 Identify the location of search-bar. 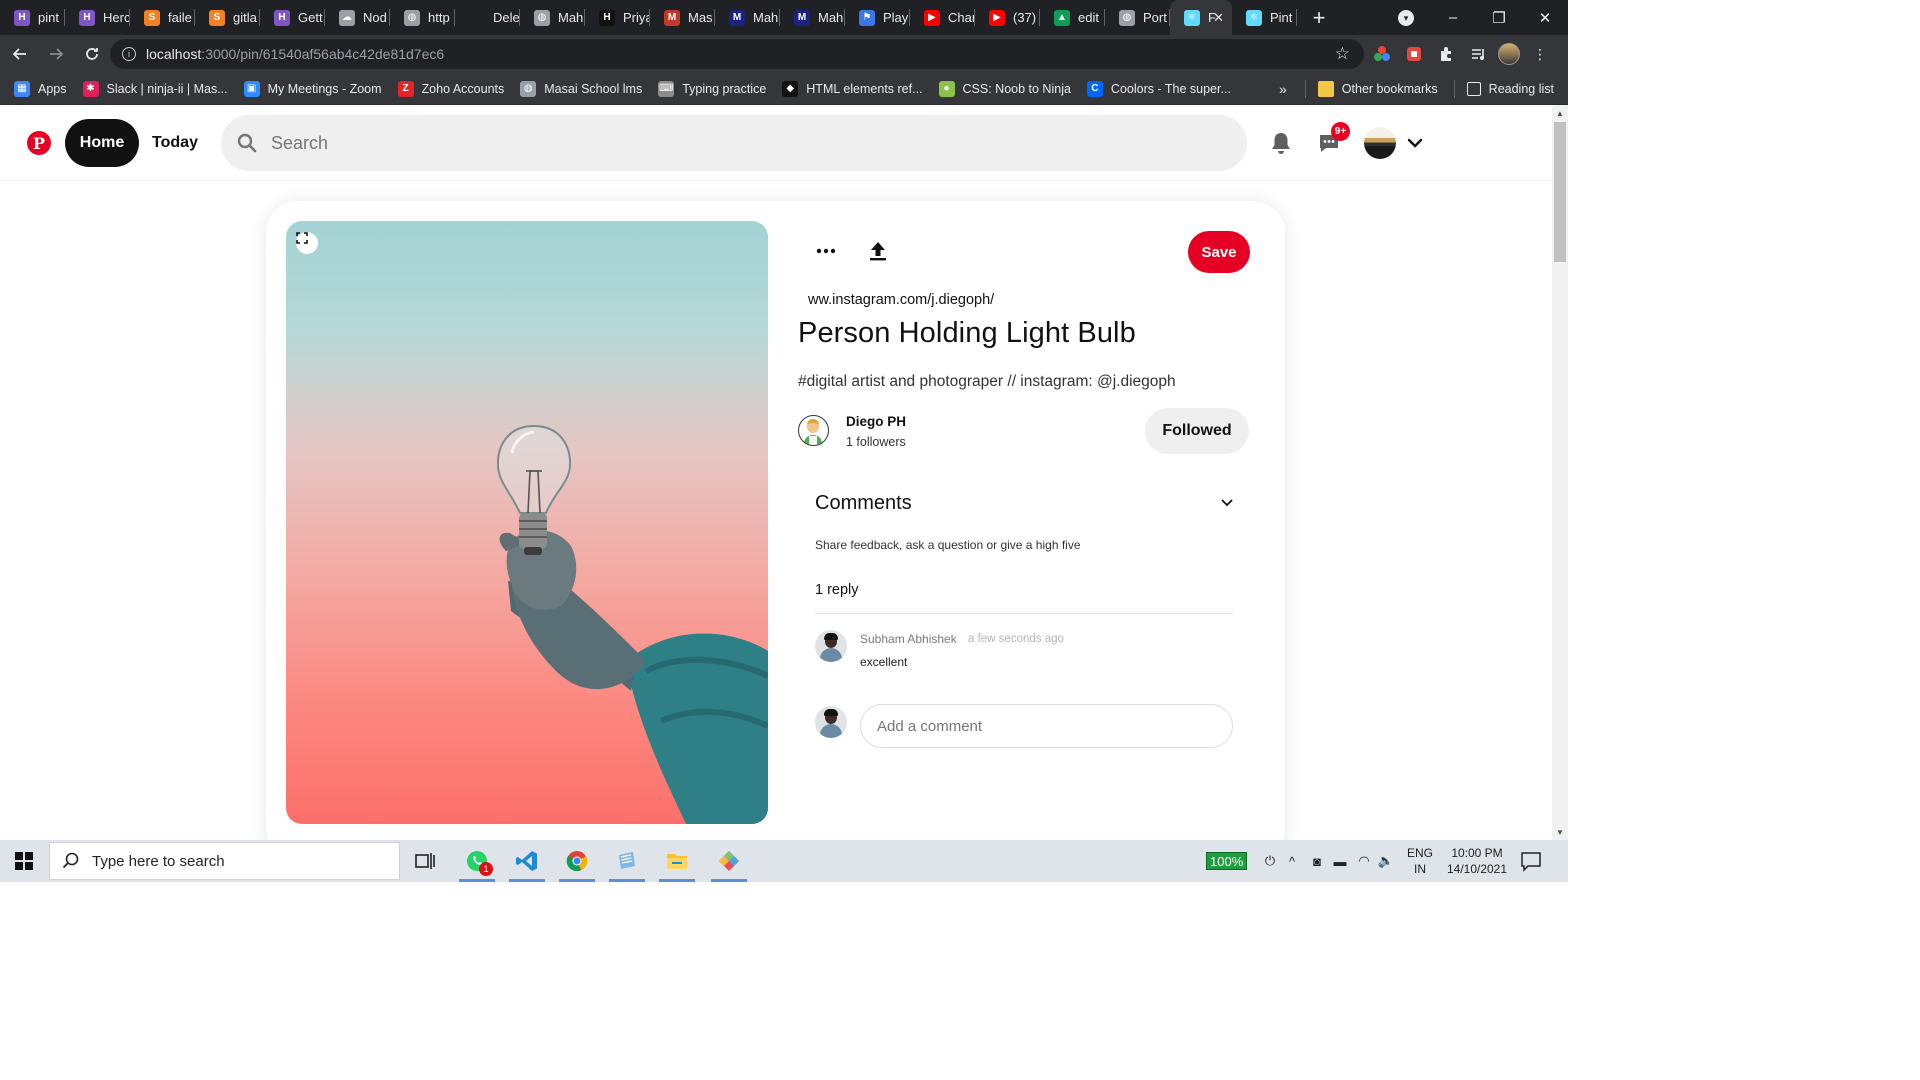
(734, 143).